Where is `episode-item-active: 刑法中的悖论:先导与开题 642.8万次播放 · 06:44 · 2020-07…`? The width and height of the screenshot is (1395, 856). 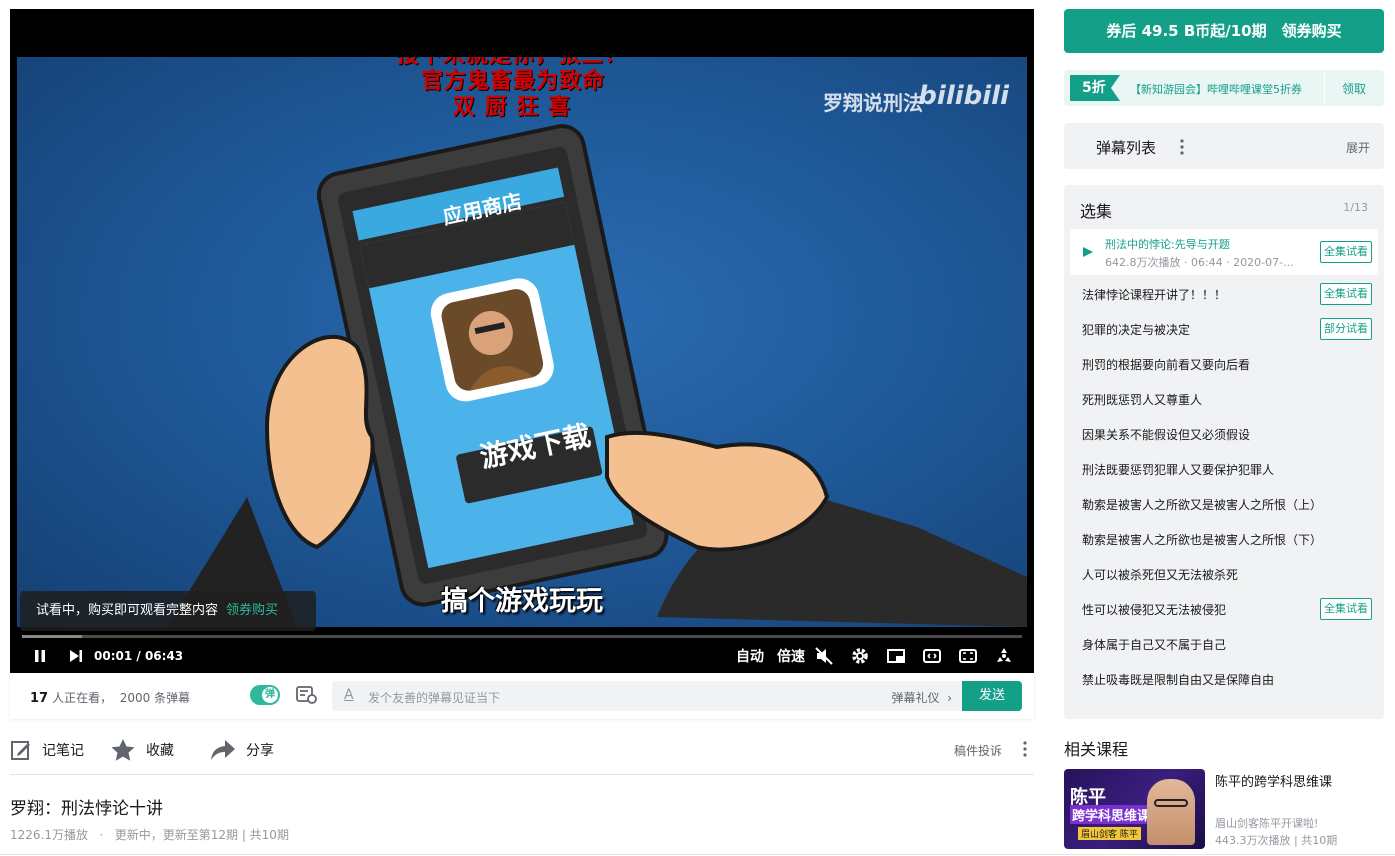 episode-item-active: 刑法中的悖论:先导与开题 642.8万次播放 · 06:44 · 2020-07… is located at coordinates (1224, 252).